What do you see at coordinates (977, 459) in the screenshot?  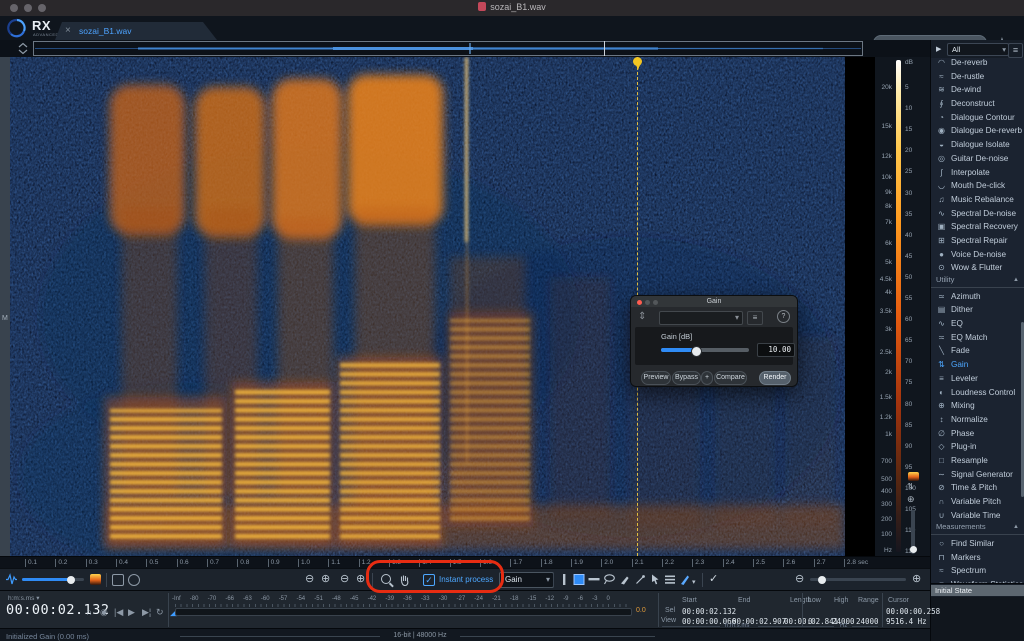 I see `module-item-resample: □ Resample` at bounding box center [977, 459].